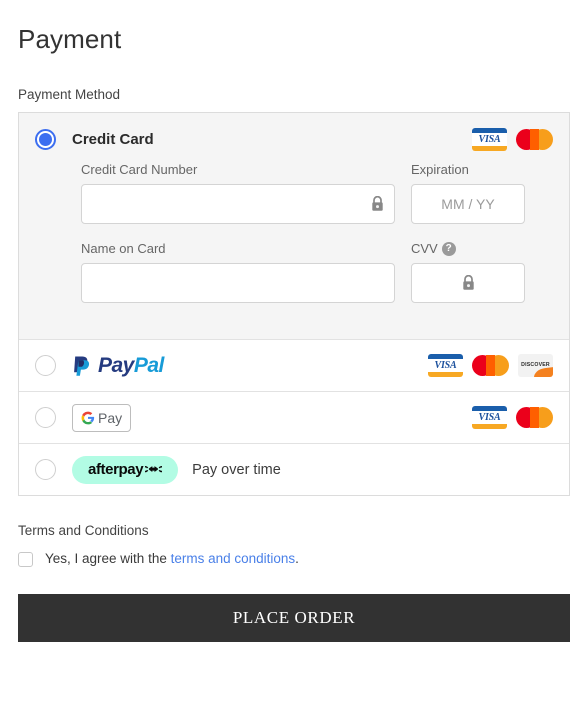 This screenshot has width=588, height=716. Describe the element at coordinates (512, 139) in the screenshot. I see `credit-card-brand-logos: VISA` at that location.